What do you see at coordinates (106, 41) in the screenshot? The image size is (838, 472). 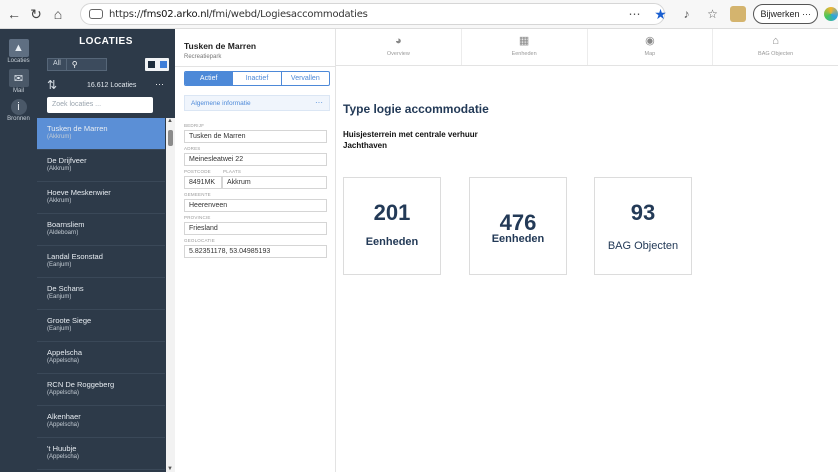 I see `sidebar-title: LOCATIES` at bounding box center [106, 41].